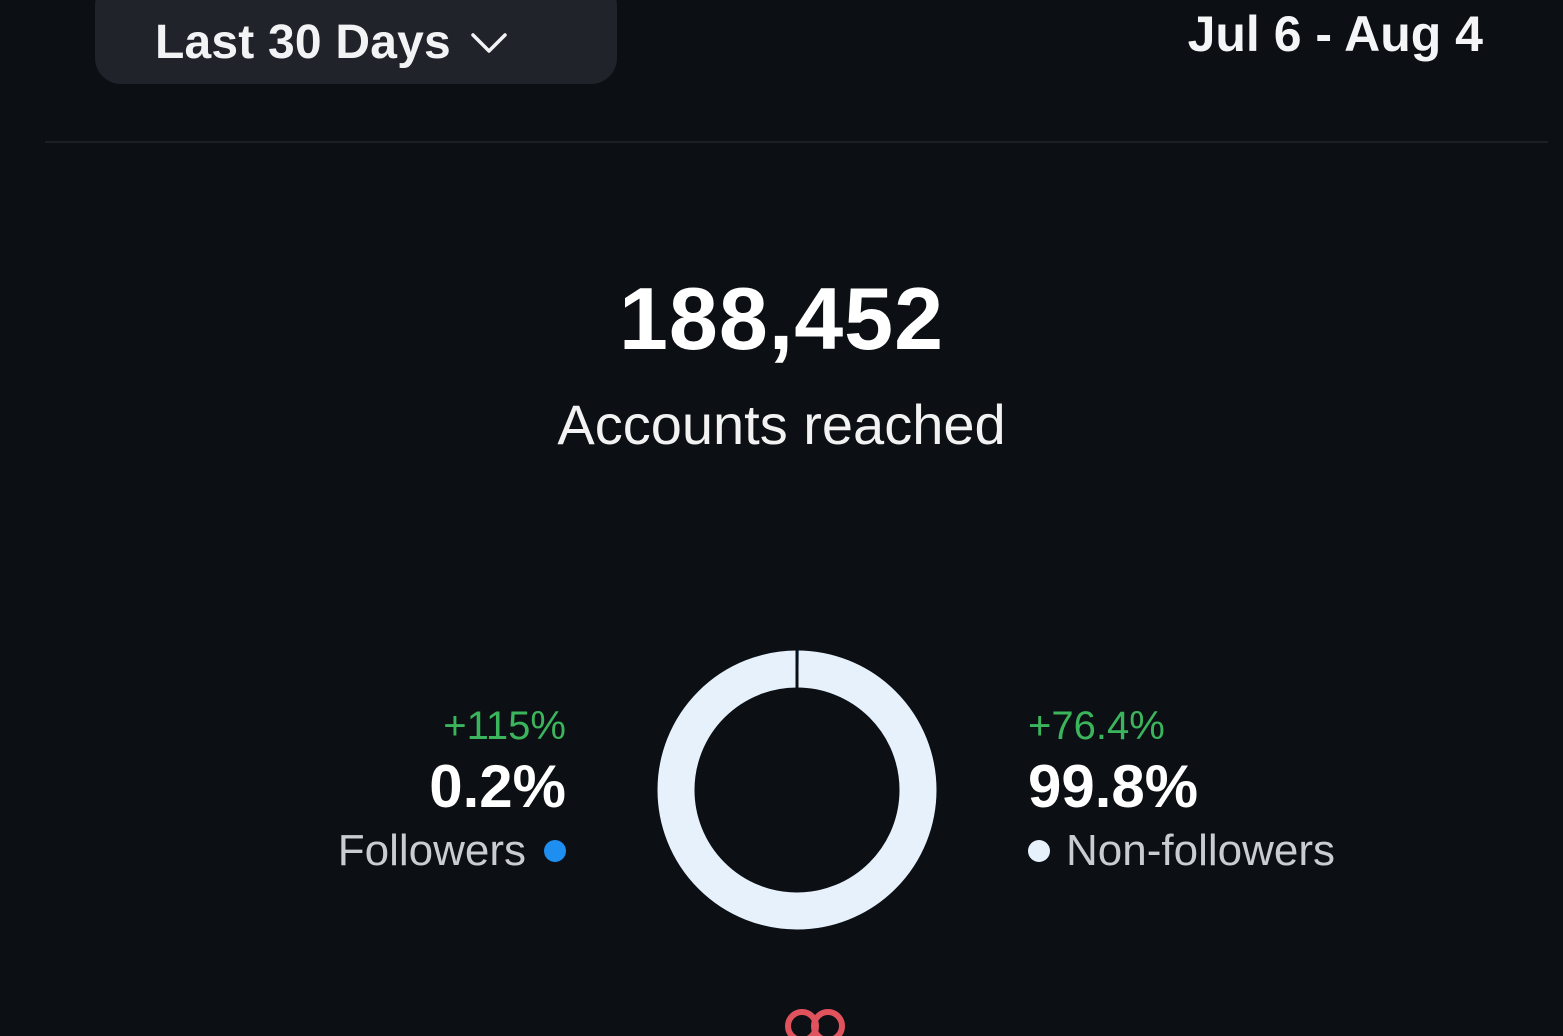 This screenshot has height=1036, width=1563. What do you see at coordinates (1039, 851) in the screenshot?
I see `non-followers-legend-dot` at bounding box center [1039, 851].